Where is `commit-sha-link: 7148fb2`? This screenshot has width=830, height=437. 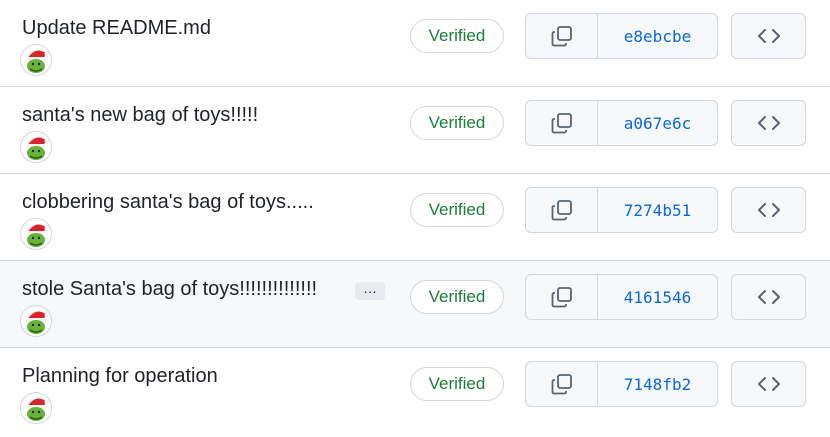
commit-sha-link: 7148fb2 is located at coordinates (657, 384).